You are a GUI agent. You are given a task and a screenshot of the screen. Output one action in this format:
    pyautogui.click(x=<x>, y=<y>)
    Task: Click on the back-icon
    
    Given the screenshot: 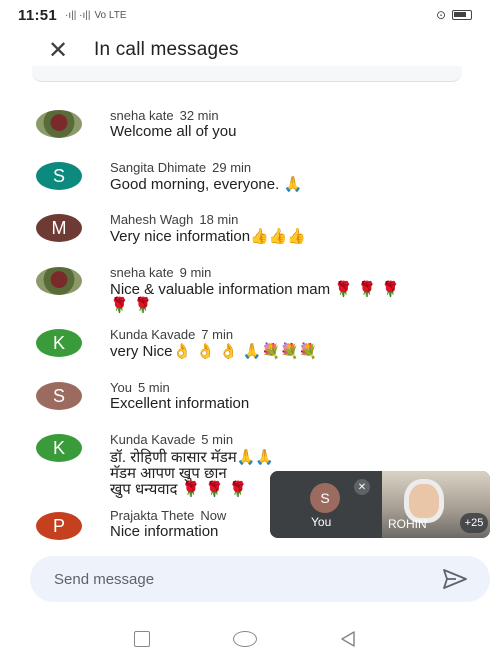 What is the action you would take?
    pyautogui.click(x=348, y=639)
    